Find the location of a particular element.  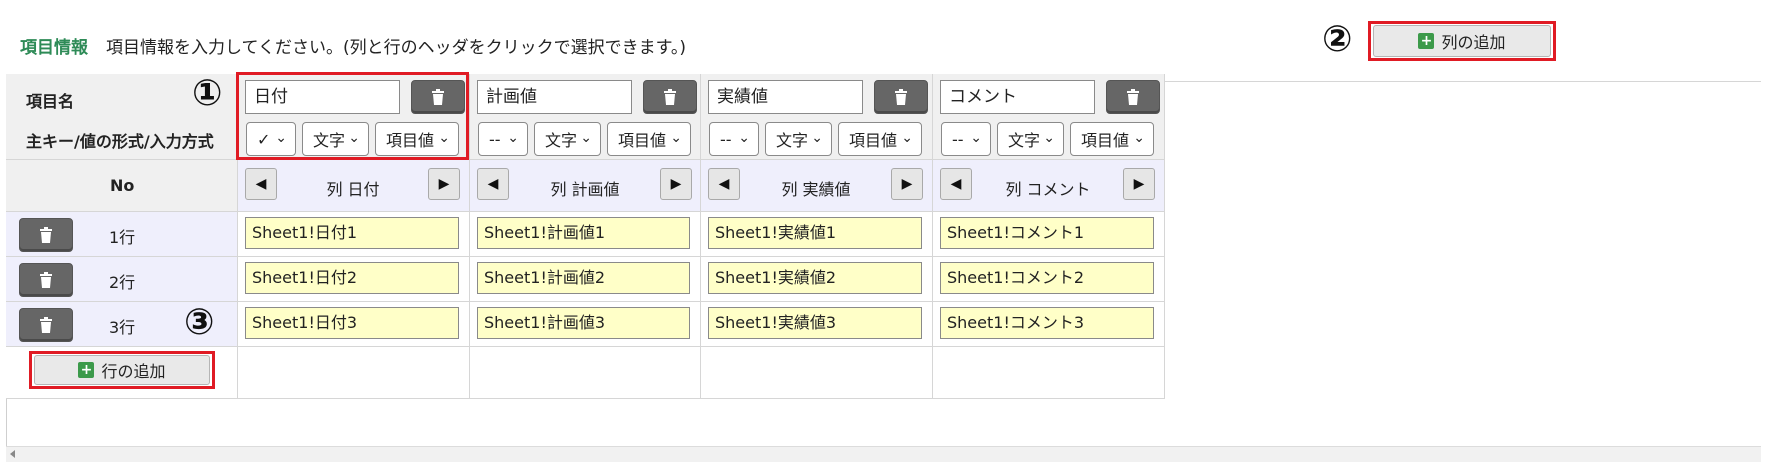

no-header-label: No is located at coordinates (122, 185).